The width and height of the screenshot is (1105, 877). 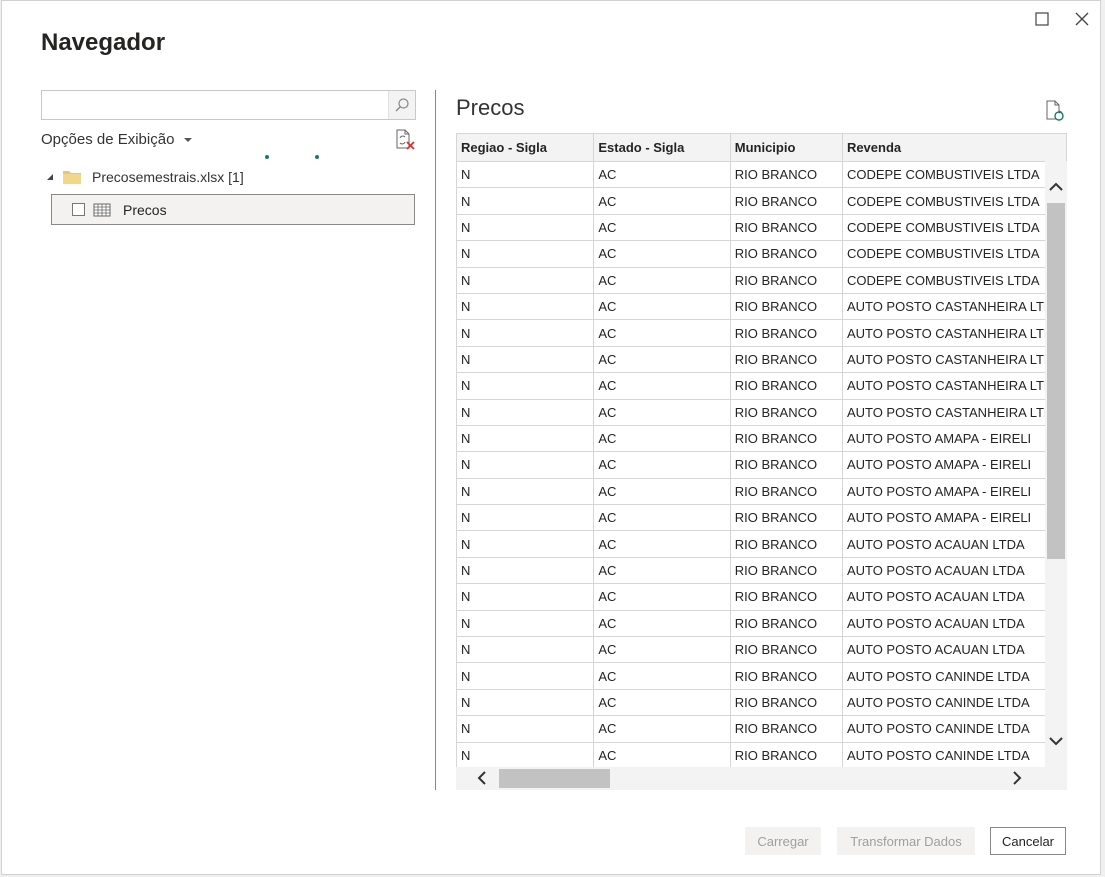 What do you see at coordinates (117, 139) in the screenshot?
I see `view-options-dropdown: Opções de Exibição` at bounding box center [117, 139].